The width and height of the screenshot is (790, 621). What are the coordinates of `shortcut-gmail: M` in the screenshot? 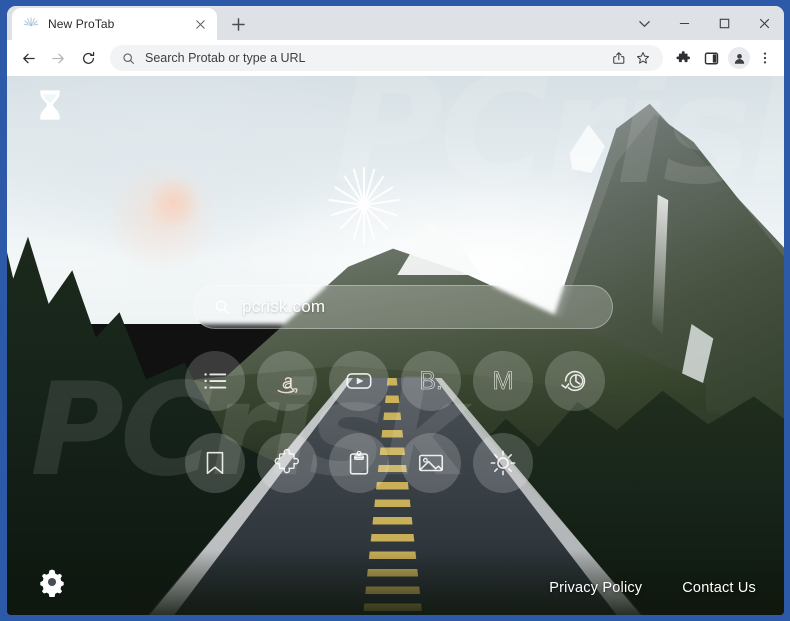 It's located at (503, 381).